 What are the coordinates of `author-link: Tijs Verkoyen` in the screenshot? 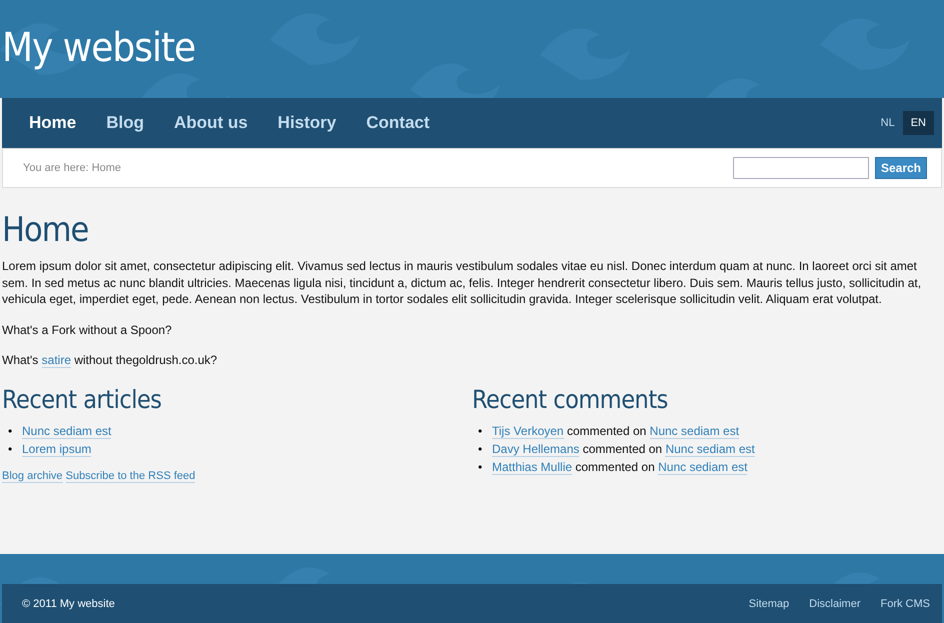 It's located at (528, 431).